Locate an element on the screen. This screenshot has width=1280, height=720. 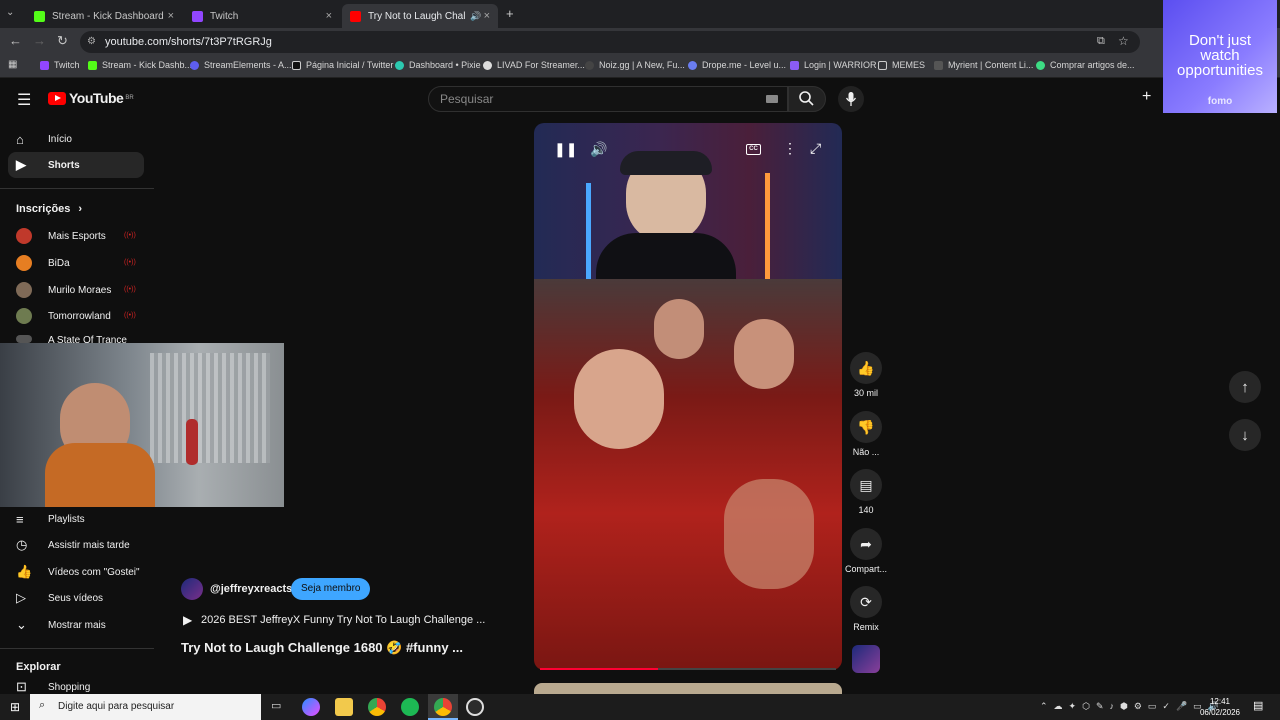
menu-icon: ☰ is located at coordinates (24, 100).